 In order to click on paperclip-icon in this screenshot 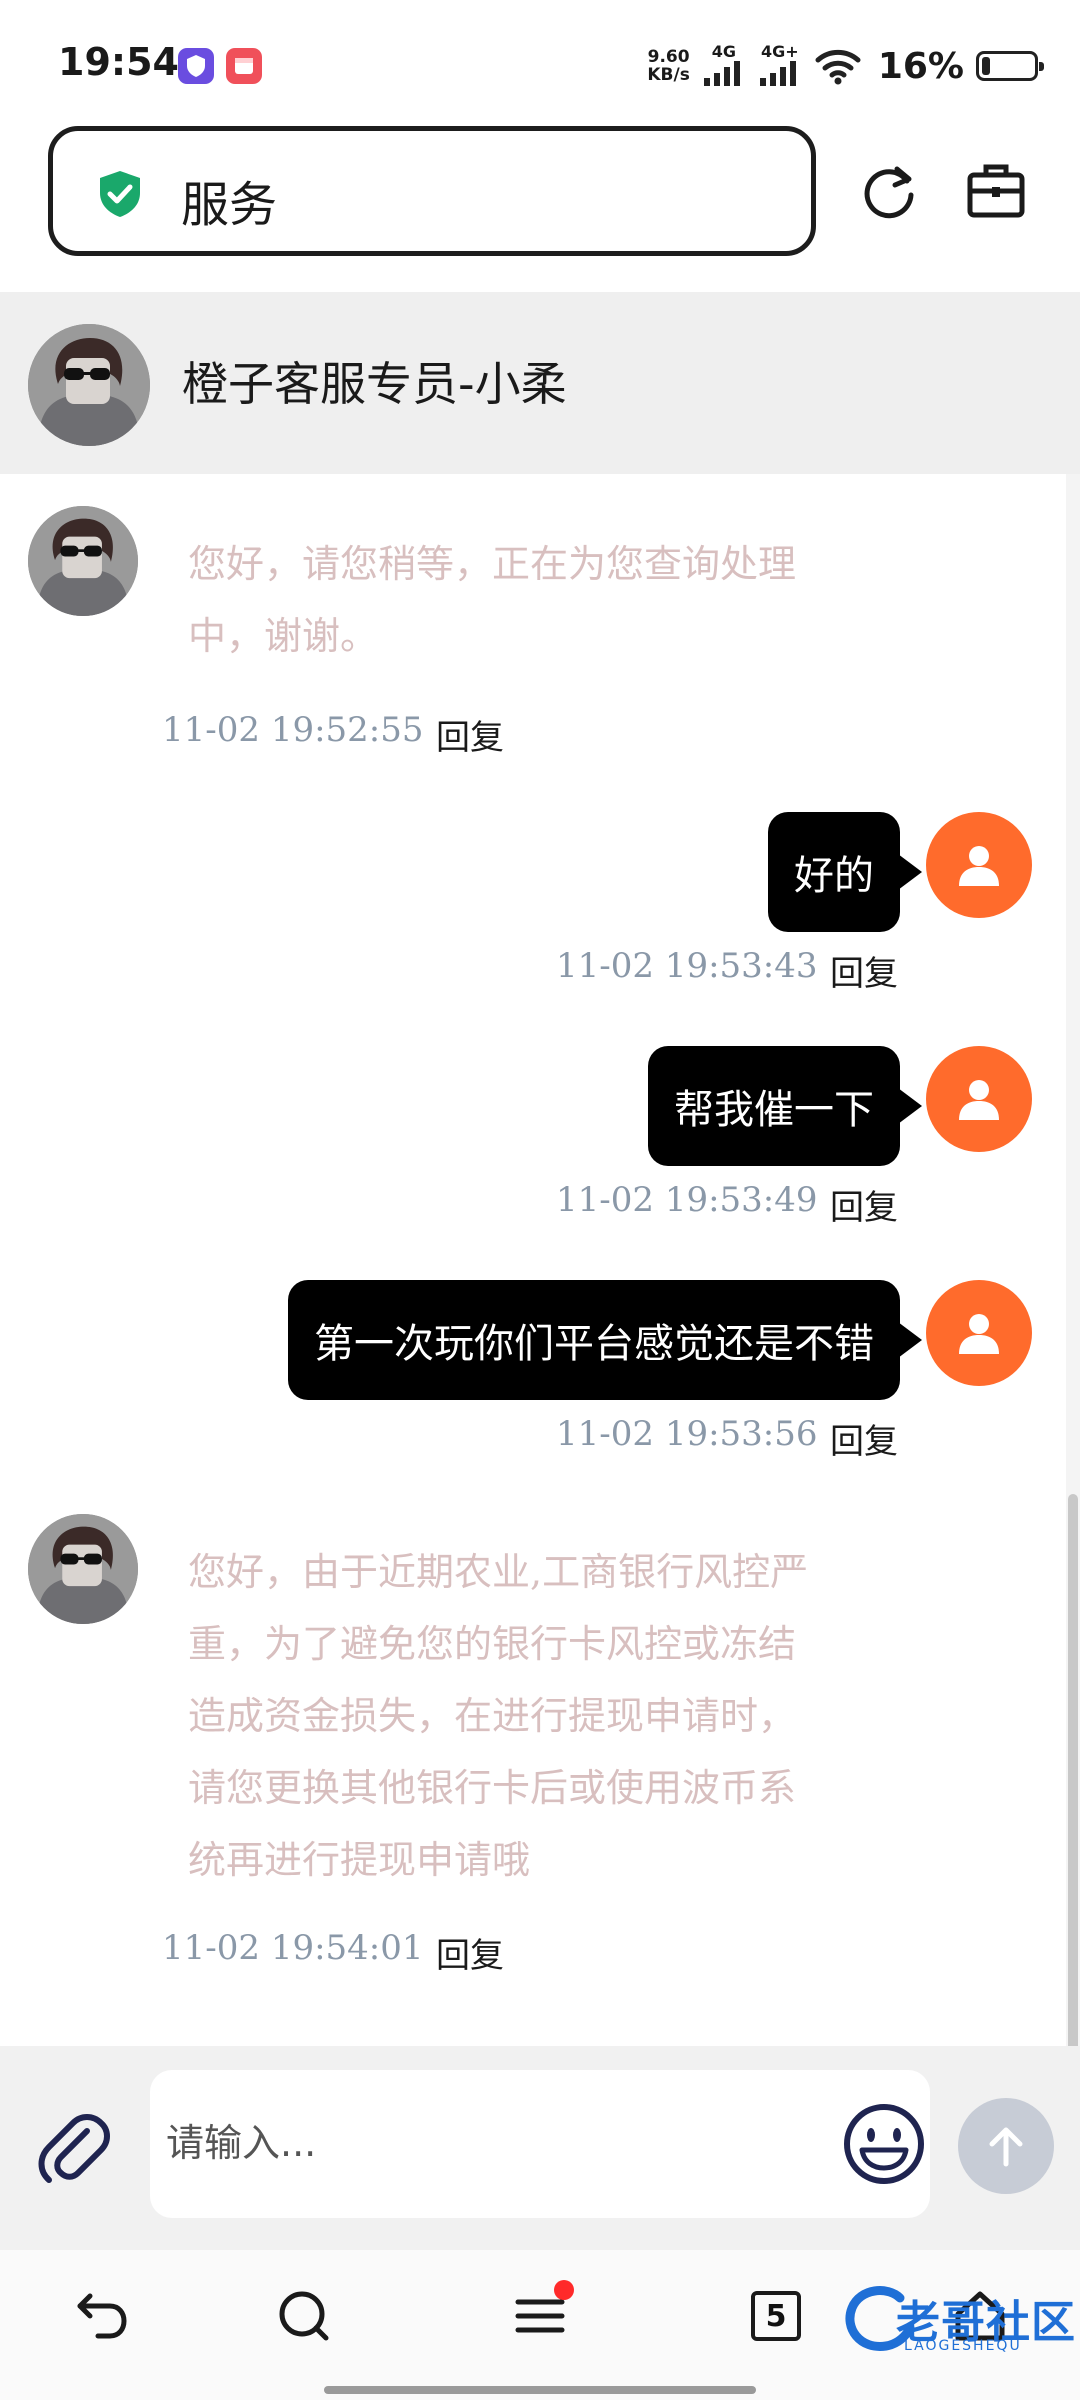, I will do `click(74, 2148)`.